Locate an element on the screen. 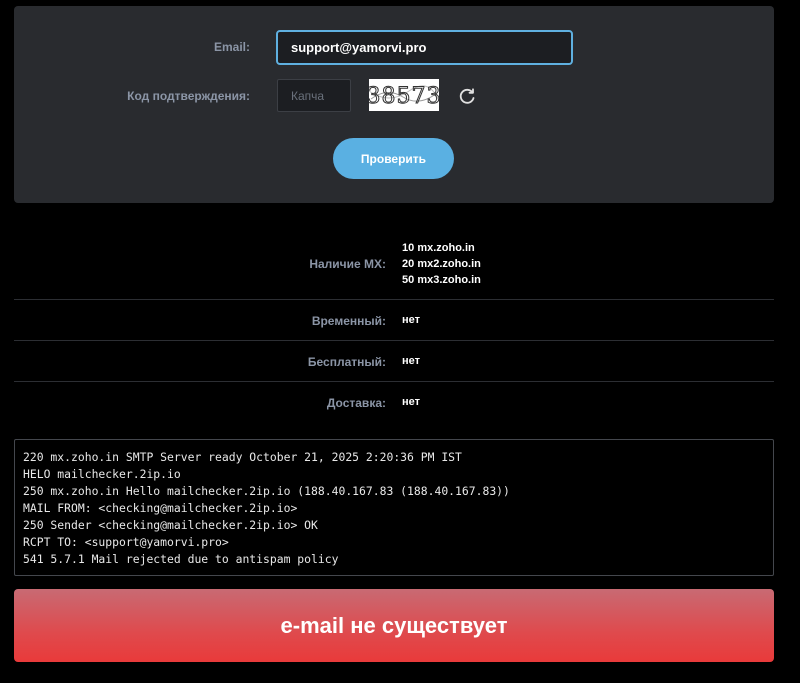  email-label: Email: is located at coordinates (231, 47).